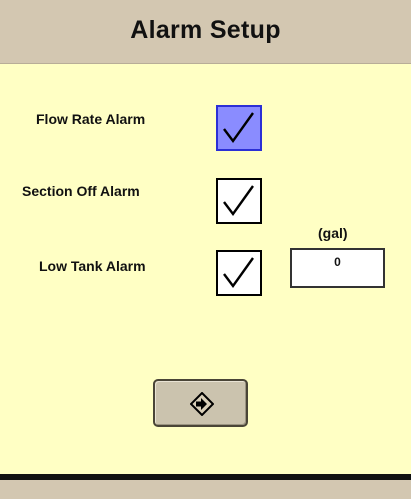 This screenshot has width=411, height=499. I want to click on next-button, so click(200, 403).